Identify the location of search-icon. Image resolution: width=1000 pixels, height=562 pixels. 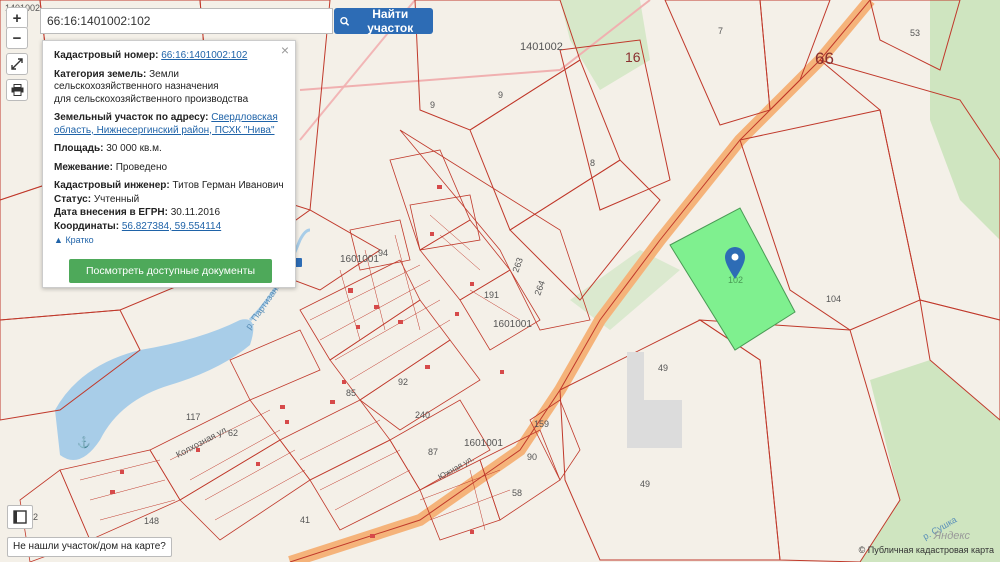
(345, 21).